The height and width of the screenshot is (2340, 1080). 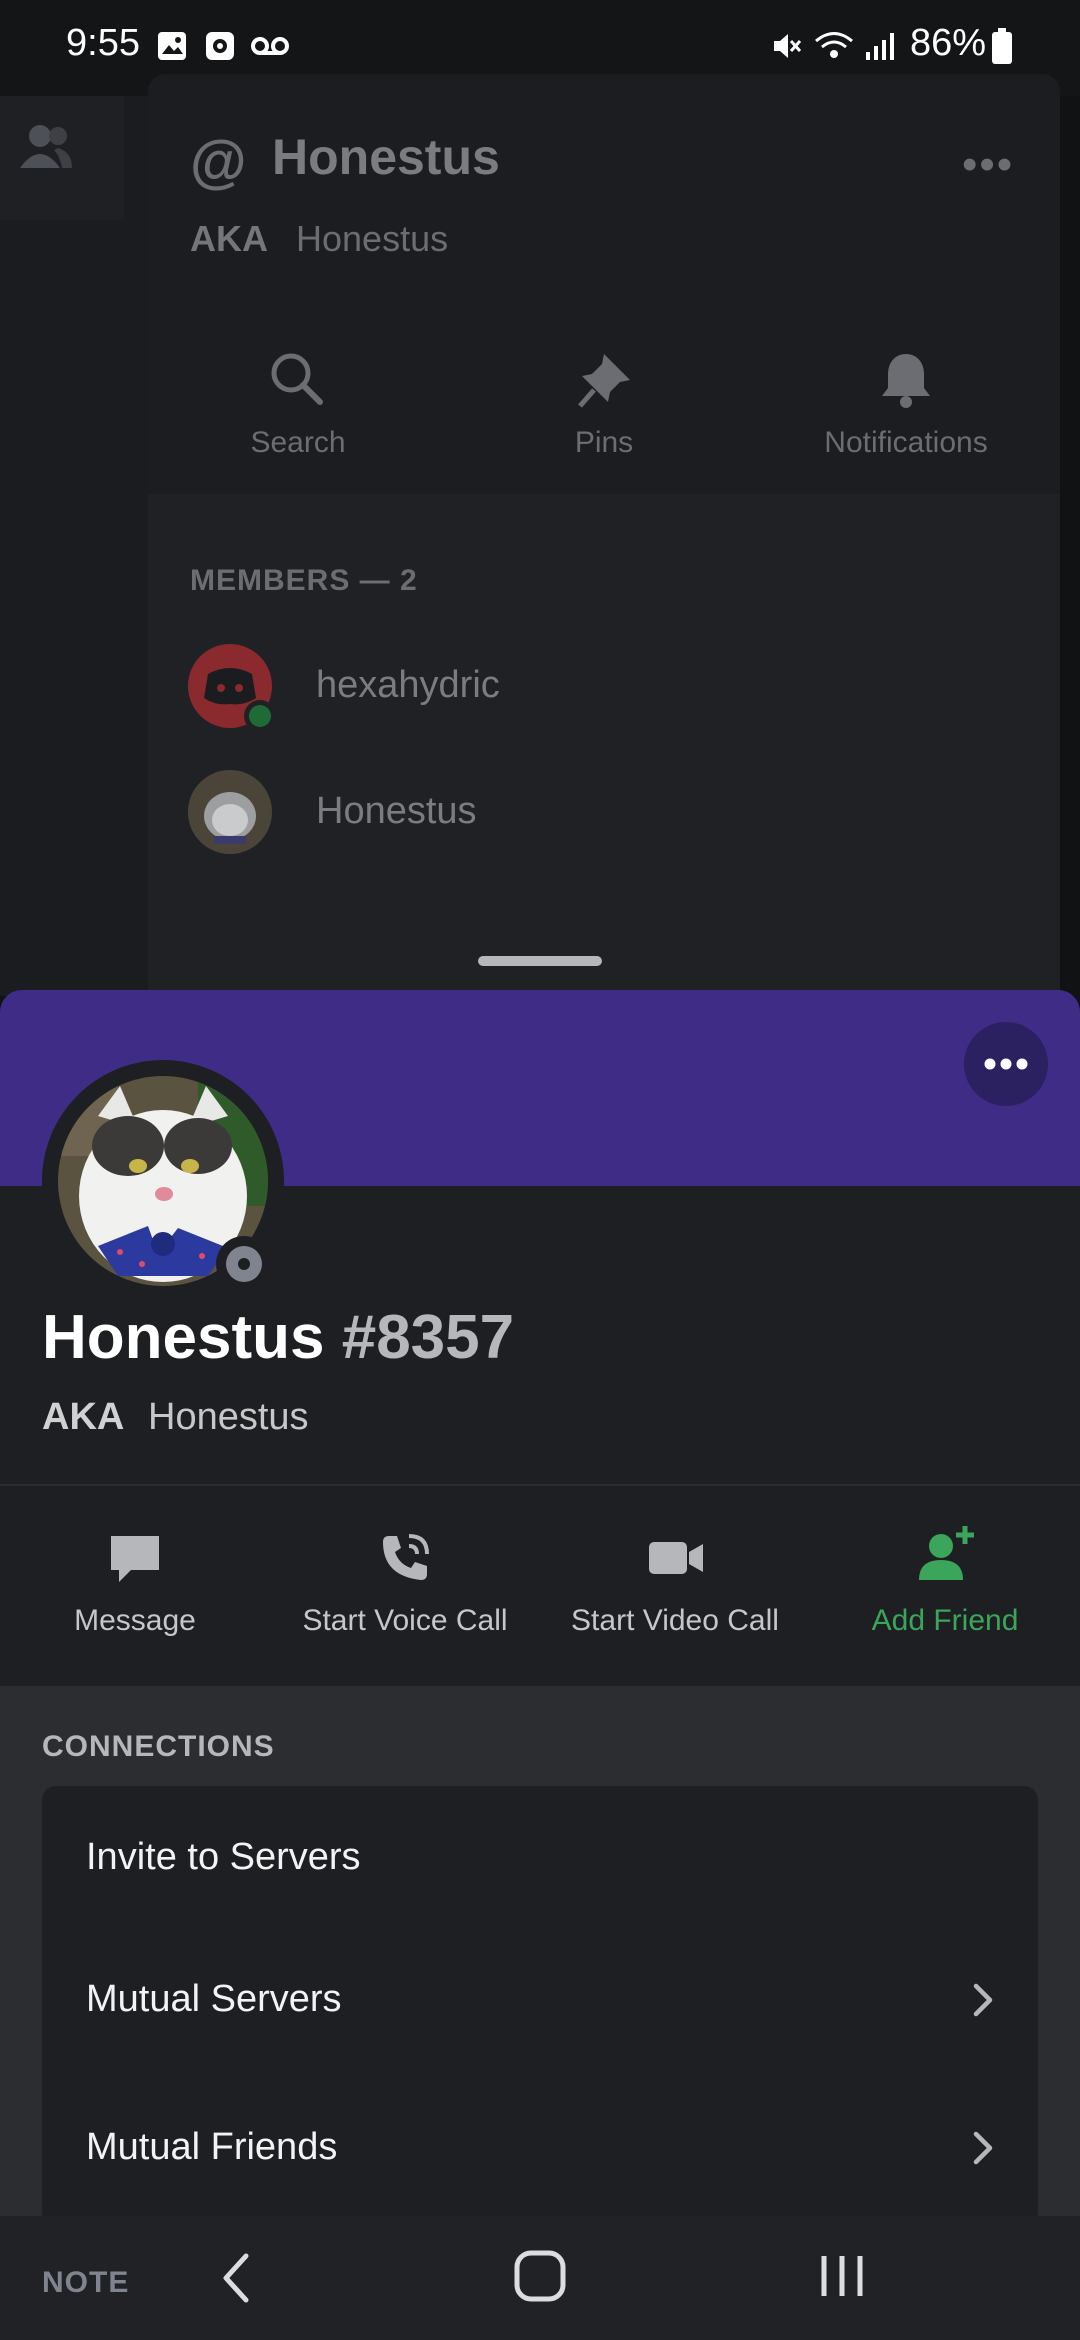 I want to click on signal-icon, so click(x=880, y=46).